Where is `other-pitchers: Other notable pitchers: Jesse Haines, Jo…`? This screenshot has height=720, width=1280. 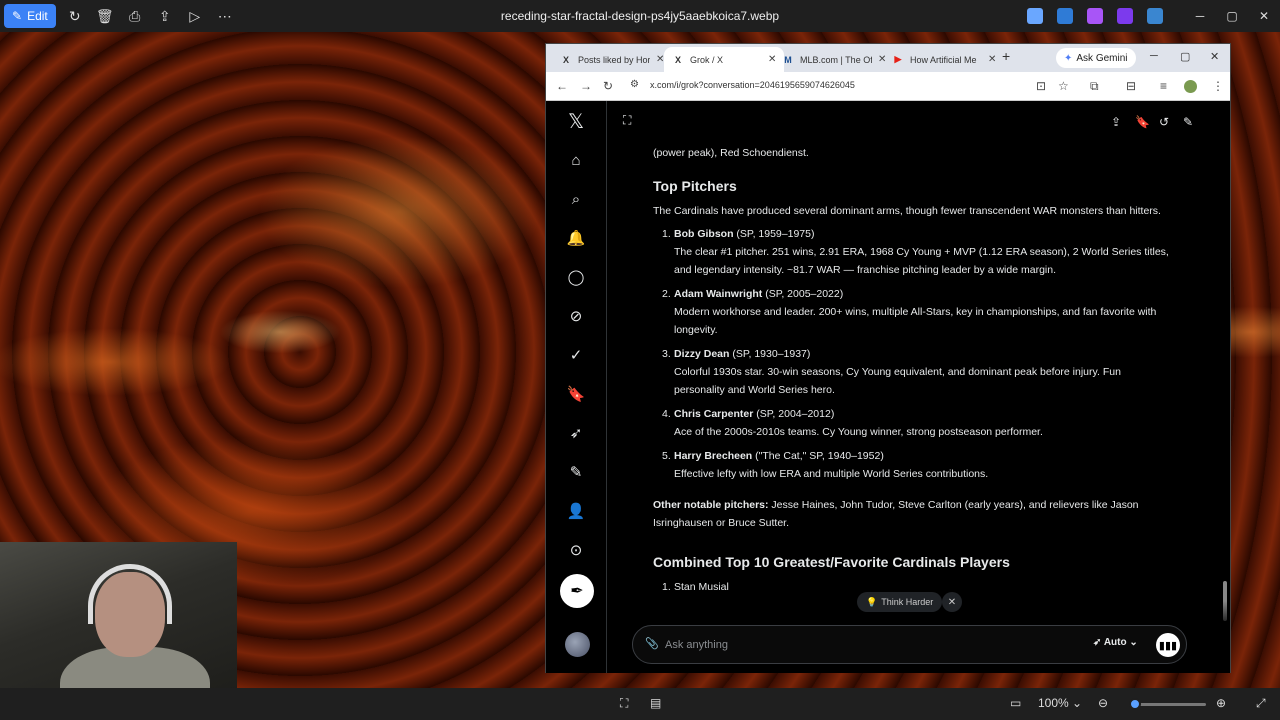 other-pitchers: Other notable pitchers: Jesse Haines, Jo… is located at coordinates (913, 514).